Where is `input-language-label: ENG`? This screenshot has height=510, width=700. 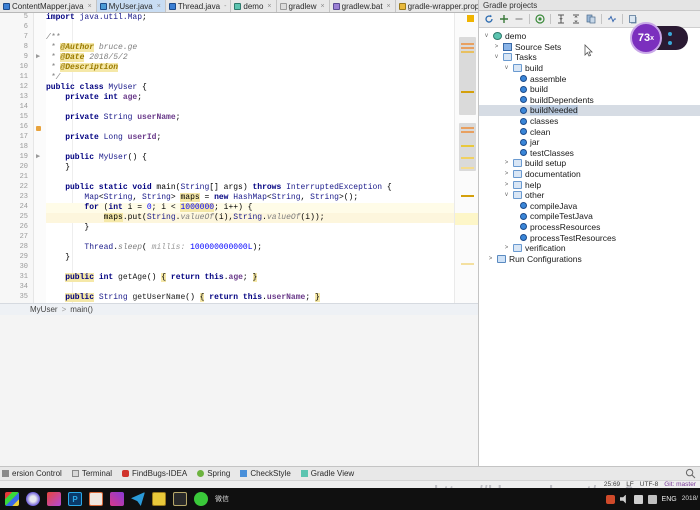
input-language-label: ENG is located at coordinates (669, 499).